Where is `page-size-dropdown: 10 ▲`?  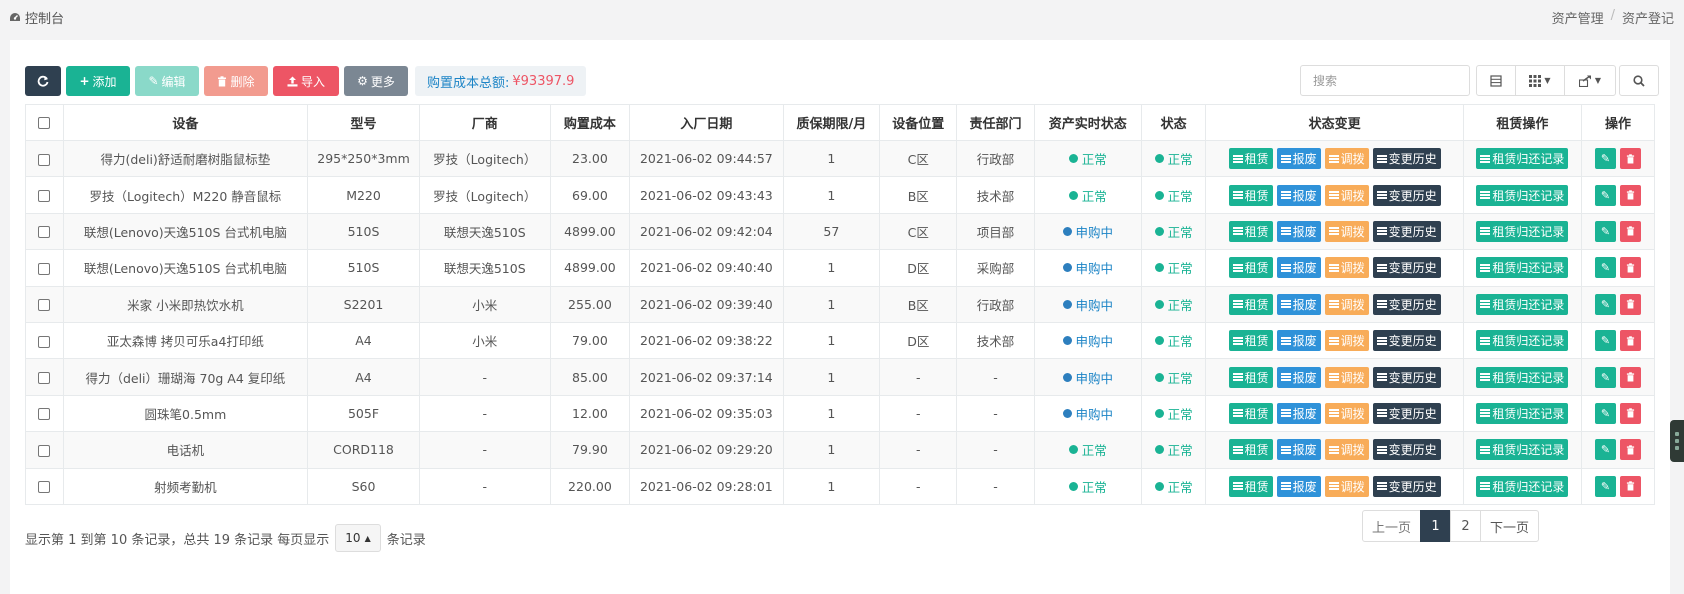 page-size-dropdown: 10 ▲ is located at coordinates (358, 538).